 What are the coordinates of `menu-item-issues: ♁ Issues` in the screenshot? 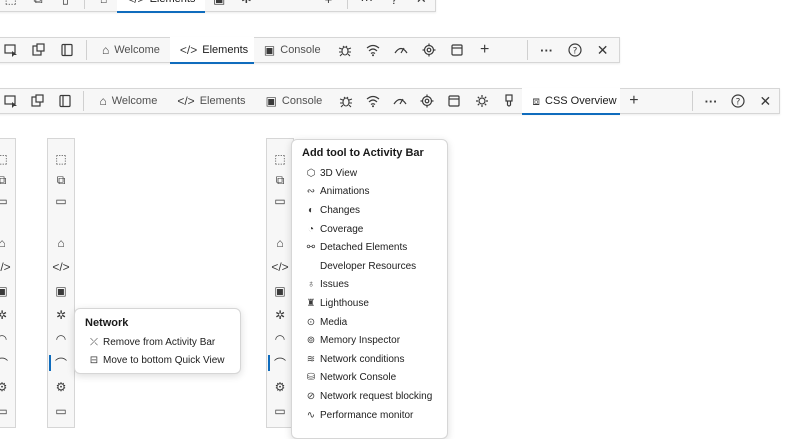 It's located at (369, 285).